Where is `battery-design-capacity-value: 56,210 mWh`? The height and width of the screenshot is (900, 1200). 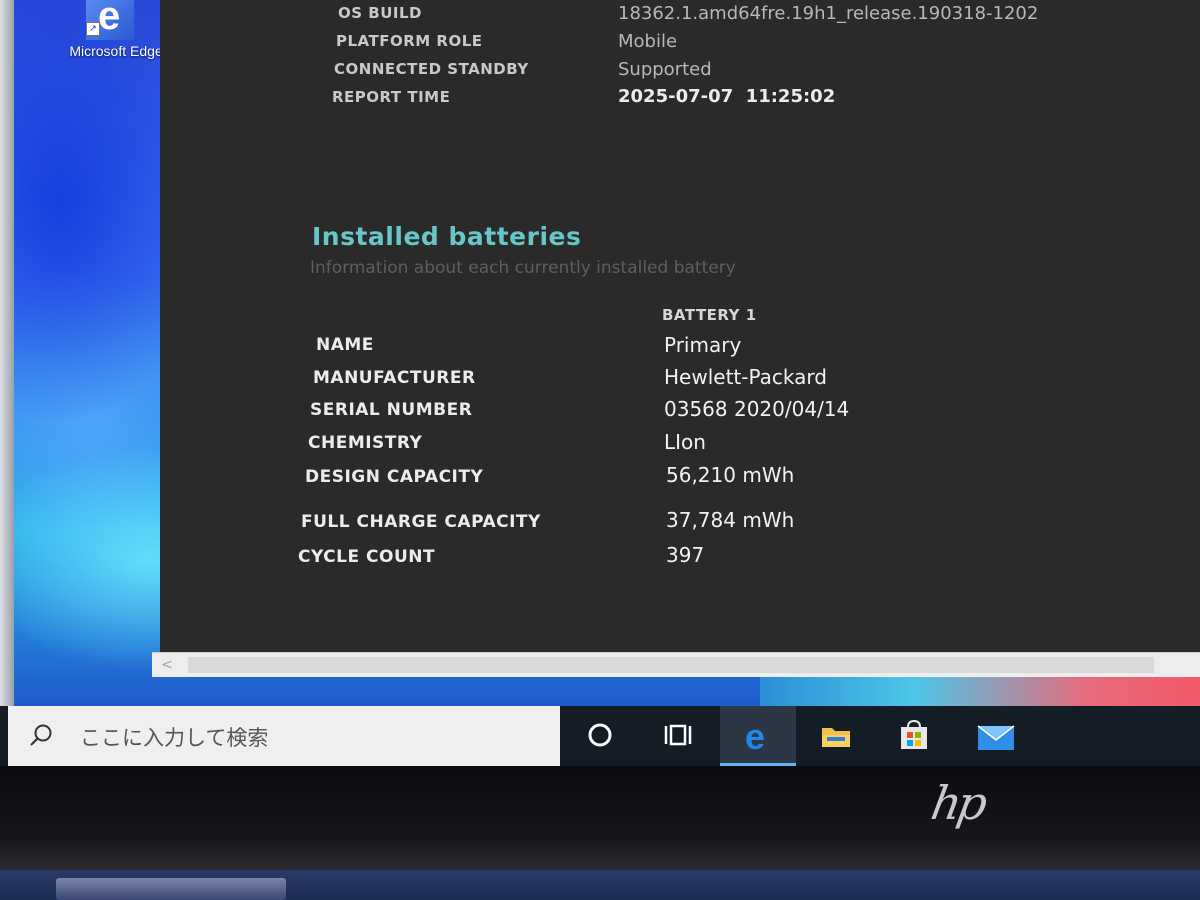
battery-design-capacity-value: 56,210 mWh is located at coordinates (730, 475).